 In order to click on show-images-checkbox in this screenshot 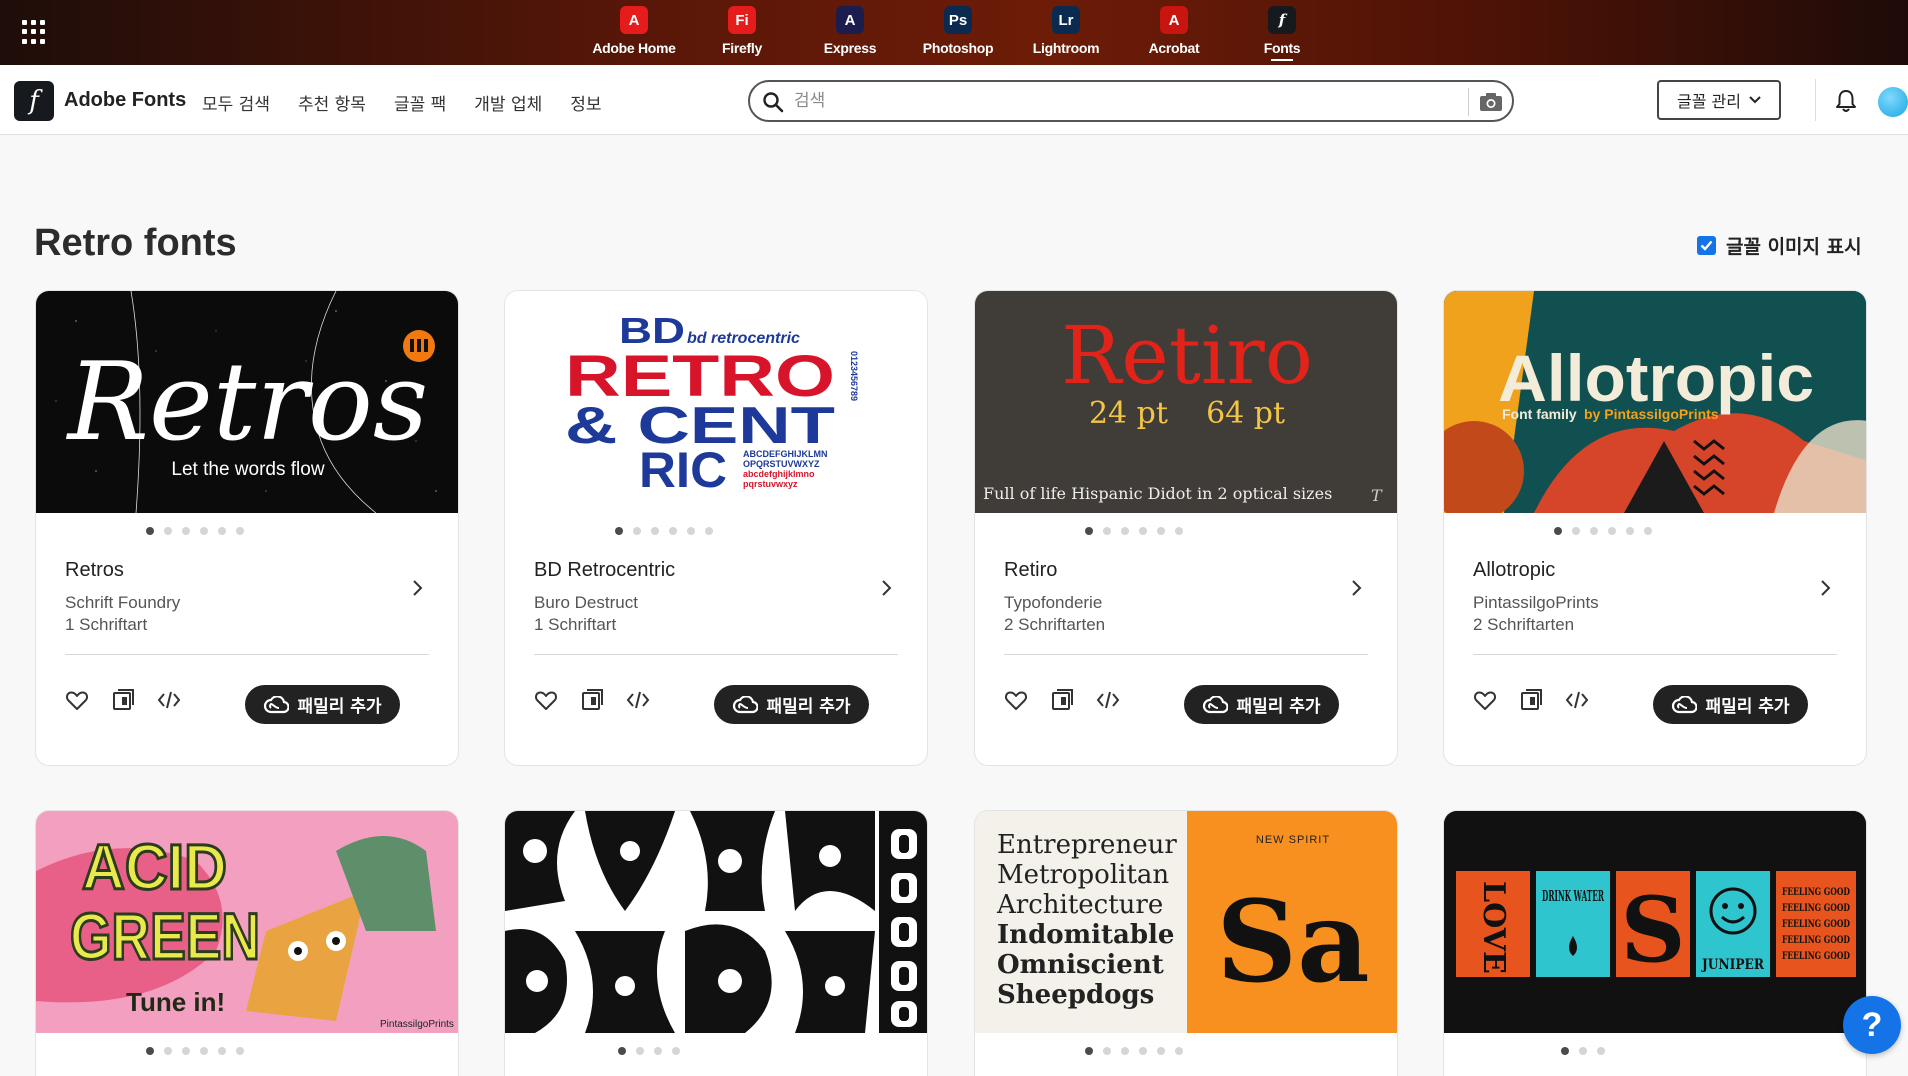, I will do `click(1706, 245)`.